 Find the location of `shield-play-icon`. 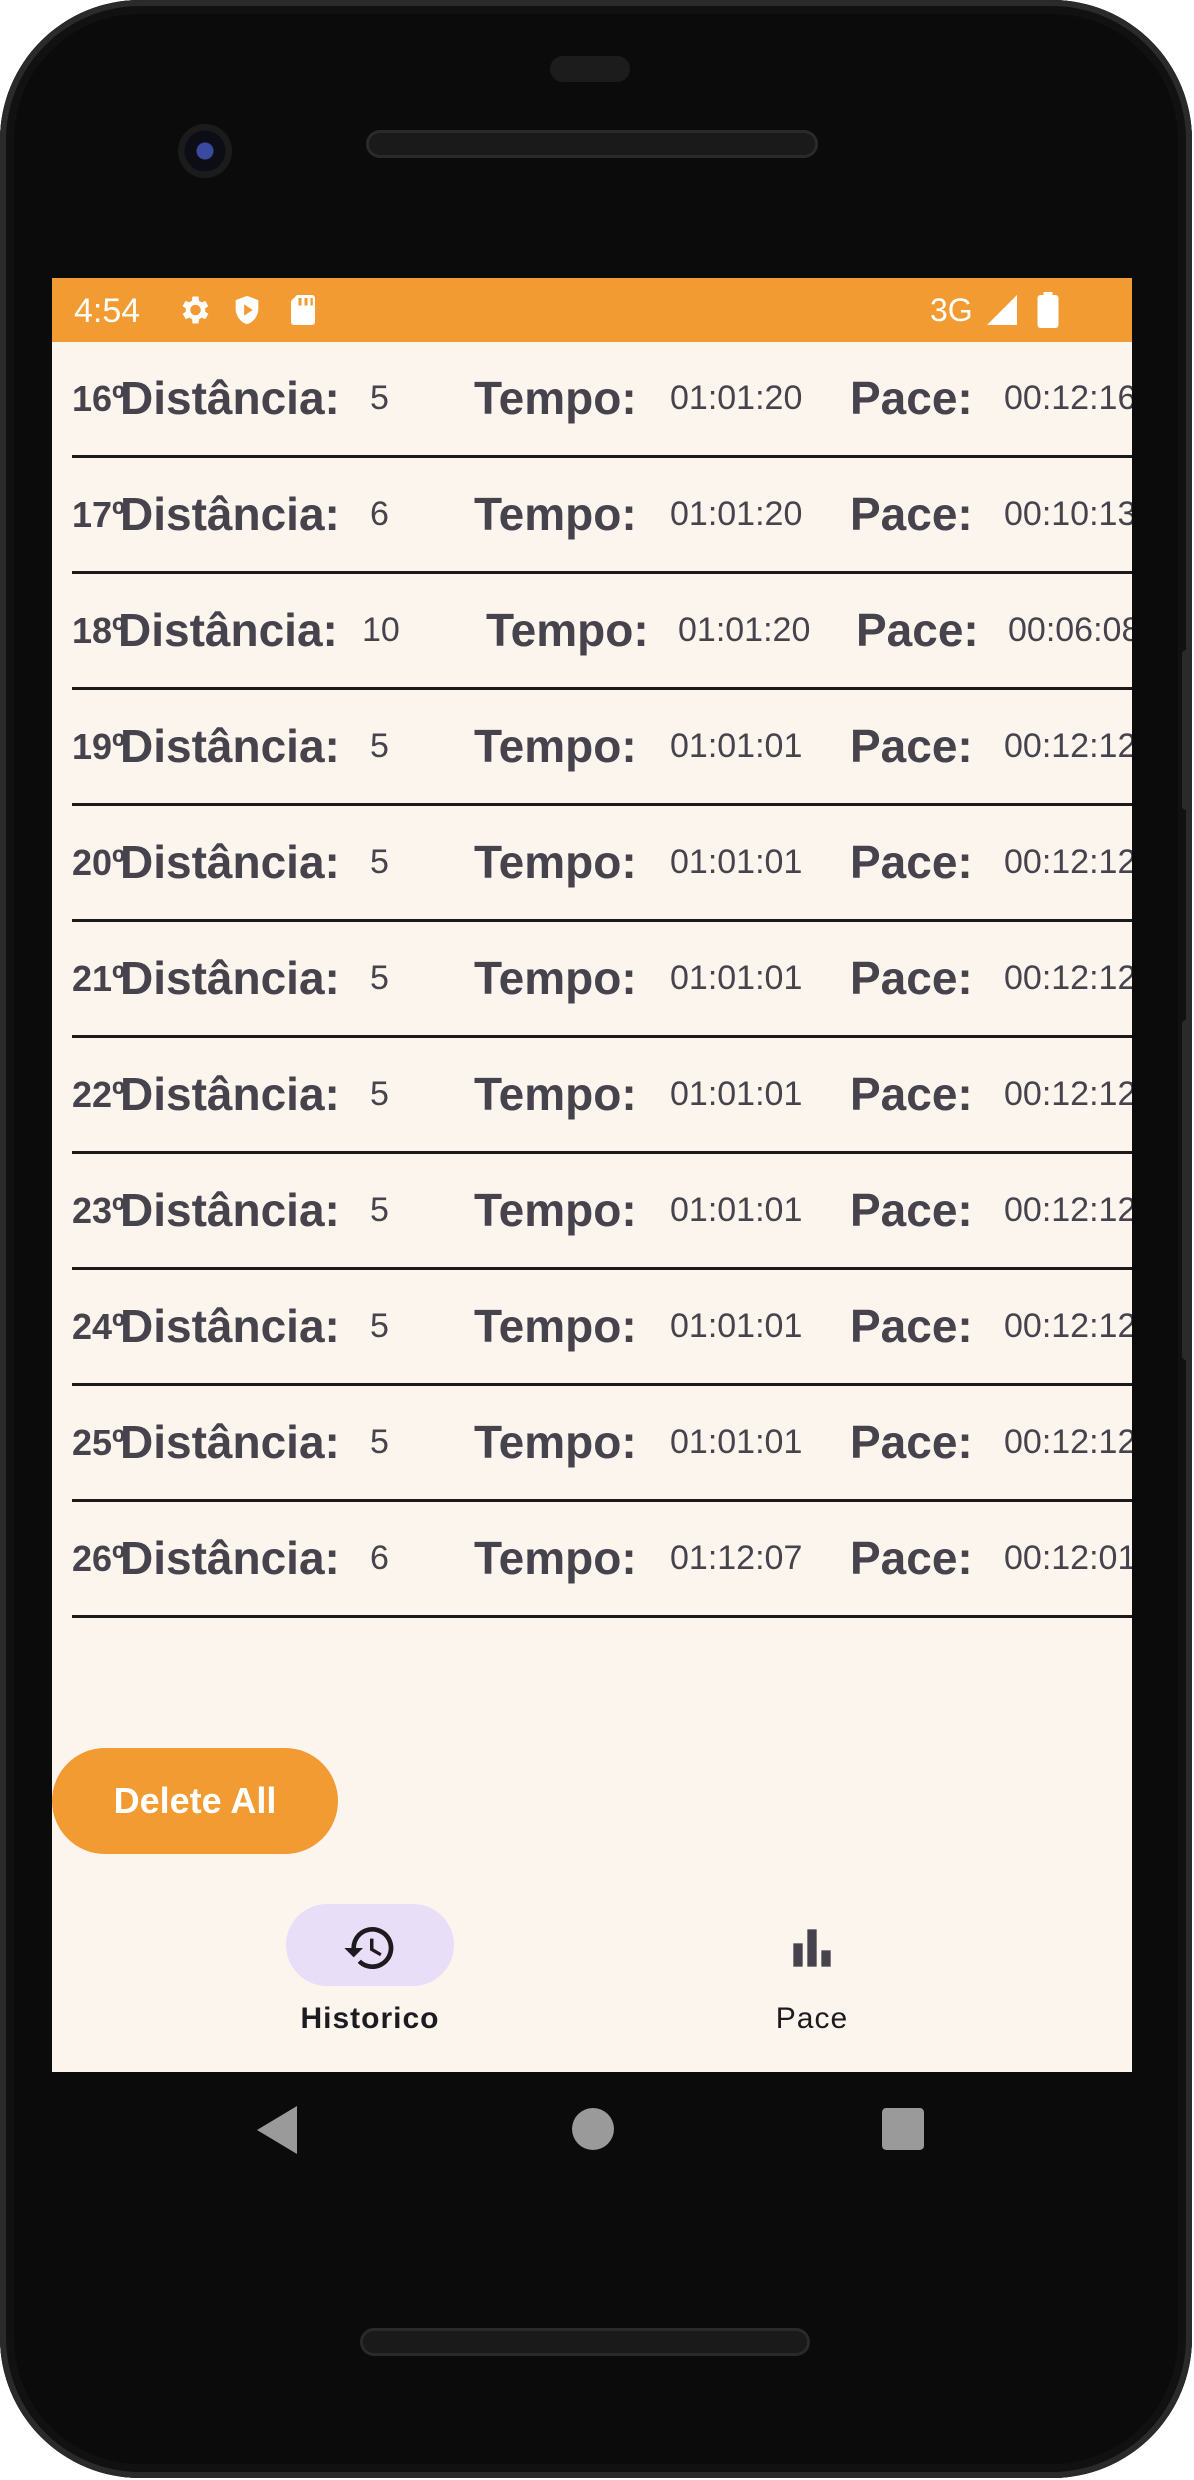

shield-play-icon is located at coordinates (247, 310).